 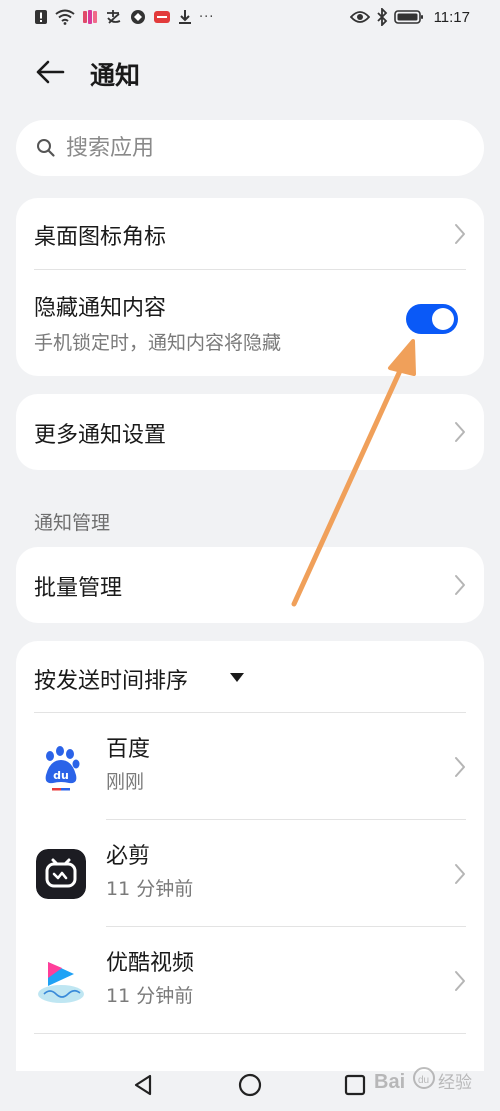 What do you see at coordinates (185, 17) in the screenshot?
I see `download-icon` at bounding box center [185, 17].